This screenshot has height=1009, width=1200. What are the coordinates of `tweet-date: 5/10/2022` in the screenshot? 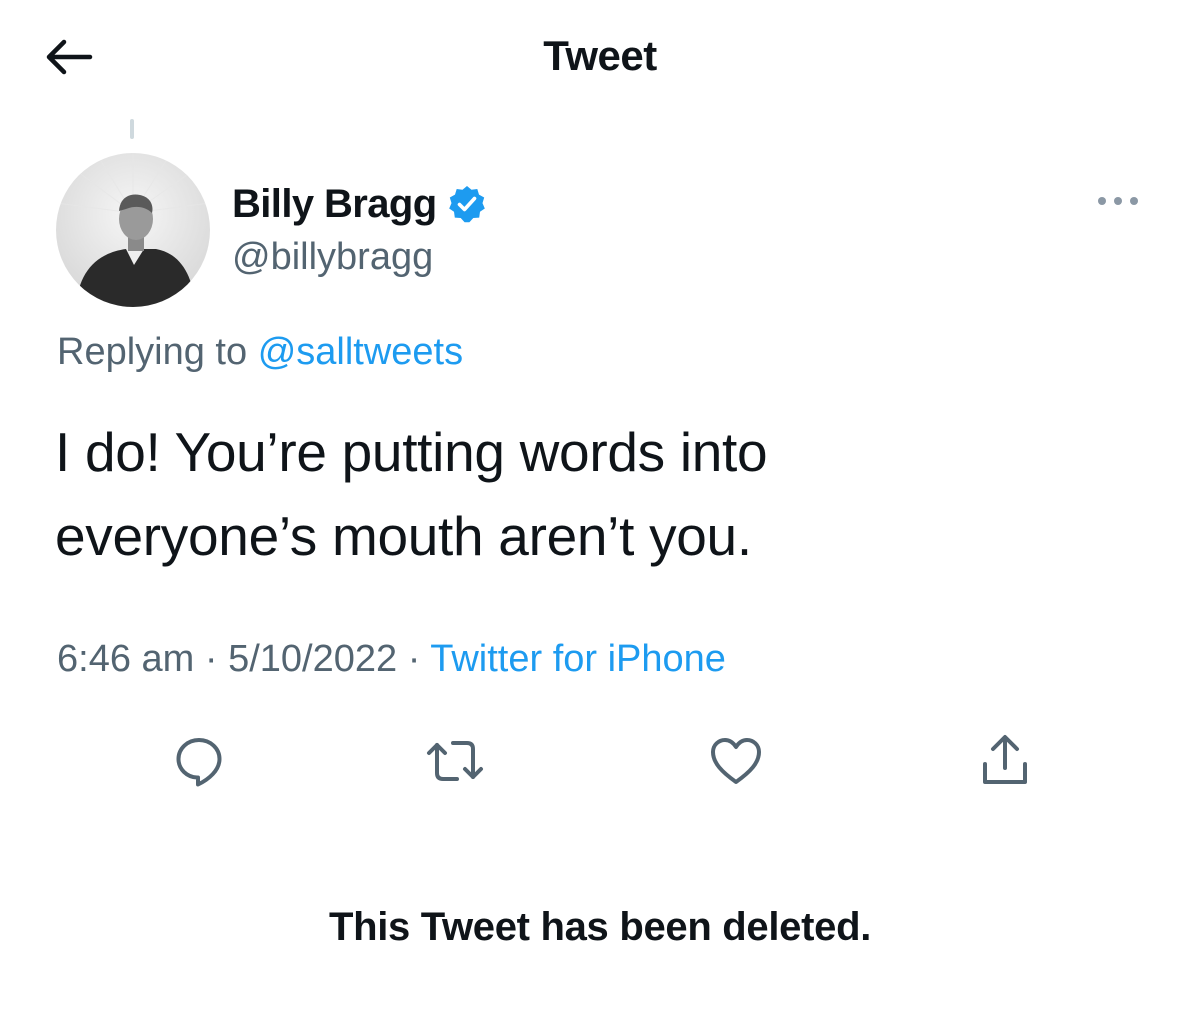 It's located at (312, 659).